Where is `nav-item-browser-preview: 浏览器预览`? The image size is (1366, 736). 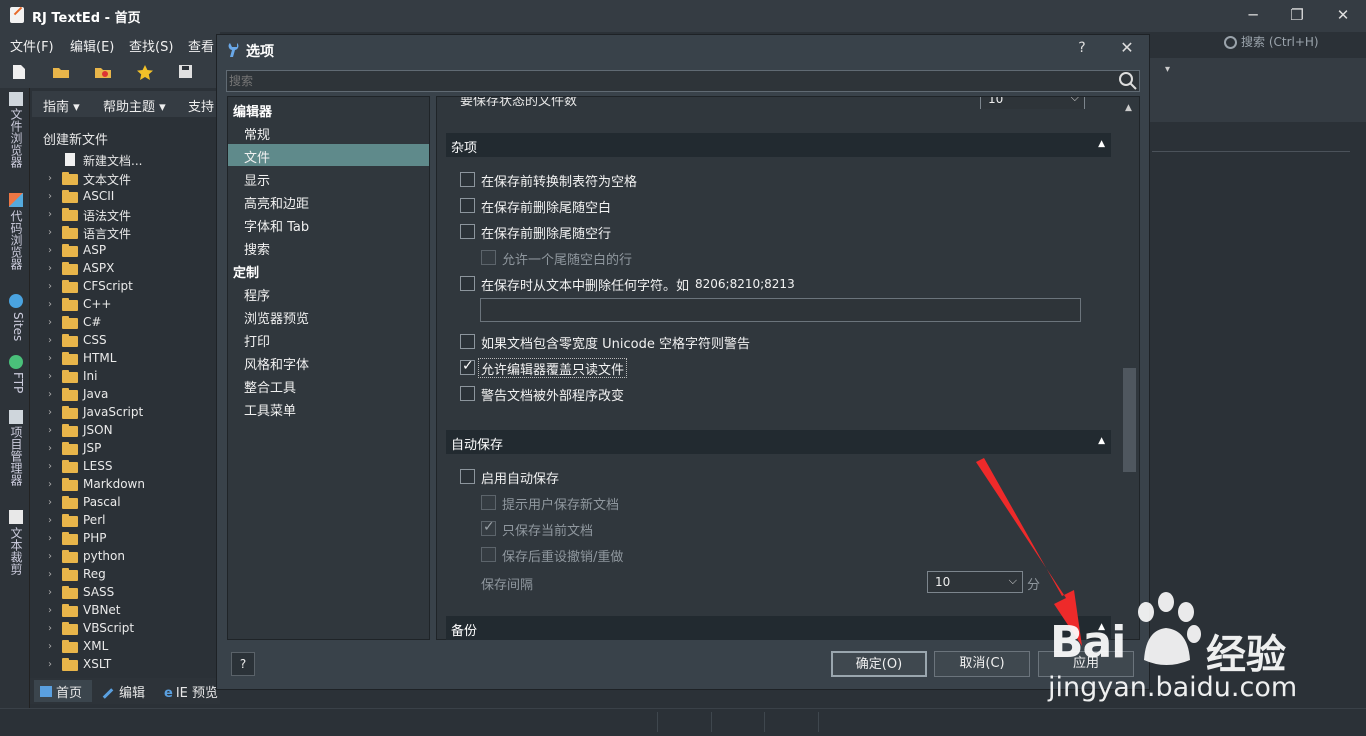
nav-item-browser-preview: 浏览器预览 is located at coordinates (276, 317).